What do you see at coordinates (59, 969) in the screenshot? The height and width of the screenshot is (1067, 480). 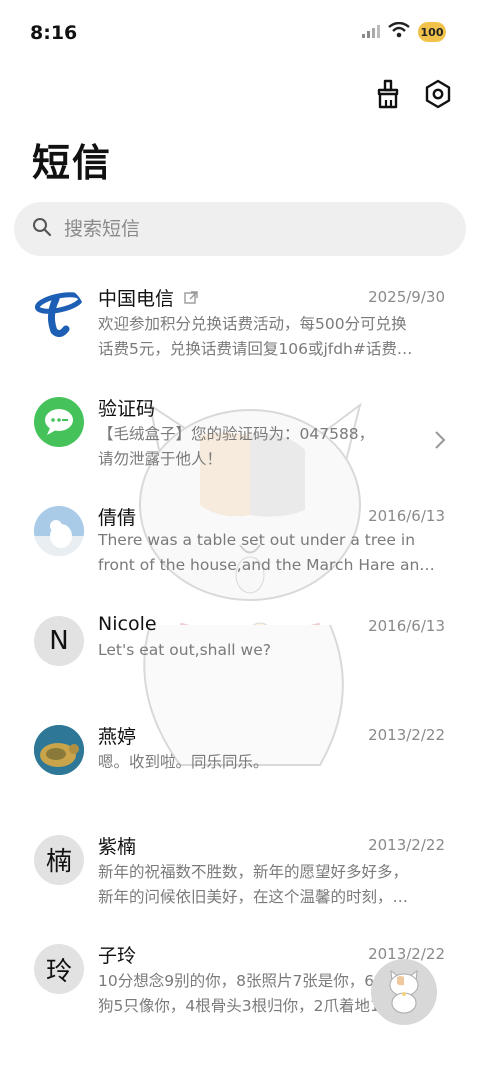 I see `avatar: 玲` at bounding box center [59, 969].